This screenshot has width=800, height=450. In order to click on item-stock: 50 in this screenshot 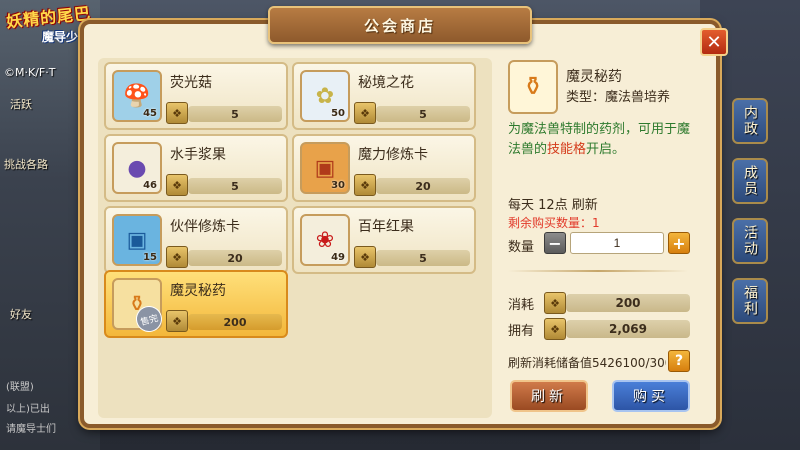, I will do `click(338, 113)`.